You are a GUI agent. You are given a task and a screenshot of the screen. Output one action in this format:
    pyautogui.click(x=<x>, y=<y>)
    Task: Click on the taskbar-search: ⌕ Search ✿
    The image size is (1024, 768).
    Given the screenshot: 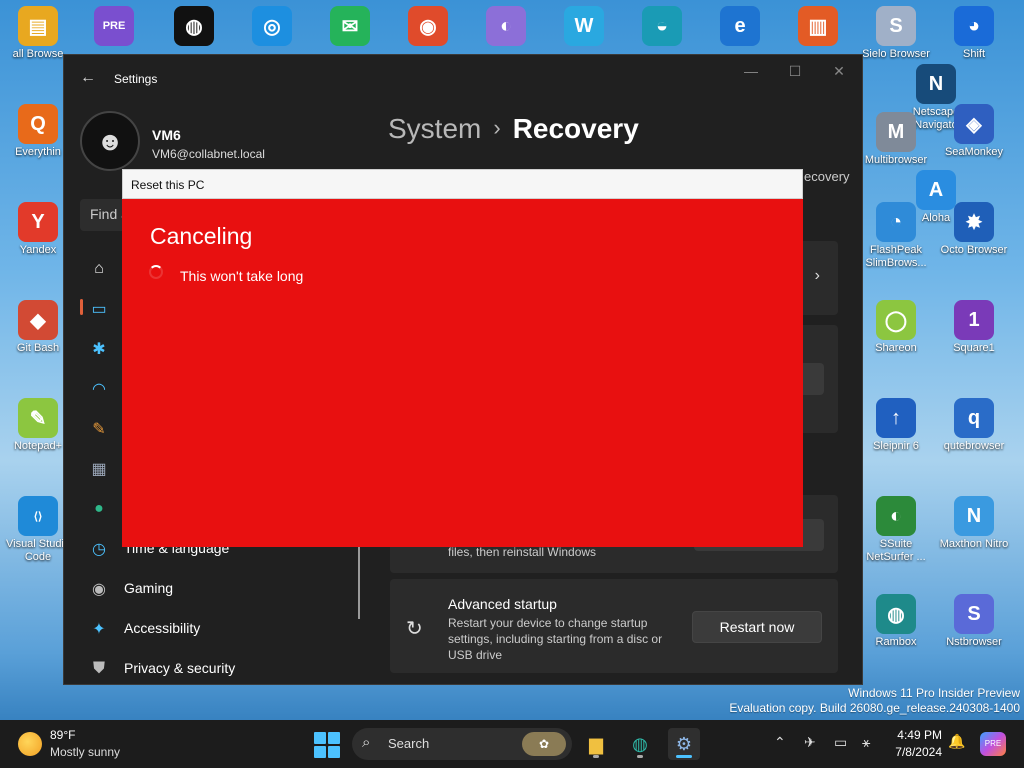 What is the action you would take?
    pyautogui.click(x=462, y=744)
    